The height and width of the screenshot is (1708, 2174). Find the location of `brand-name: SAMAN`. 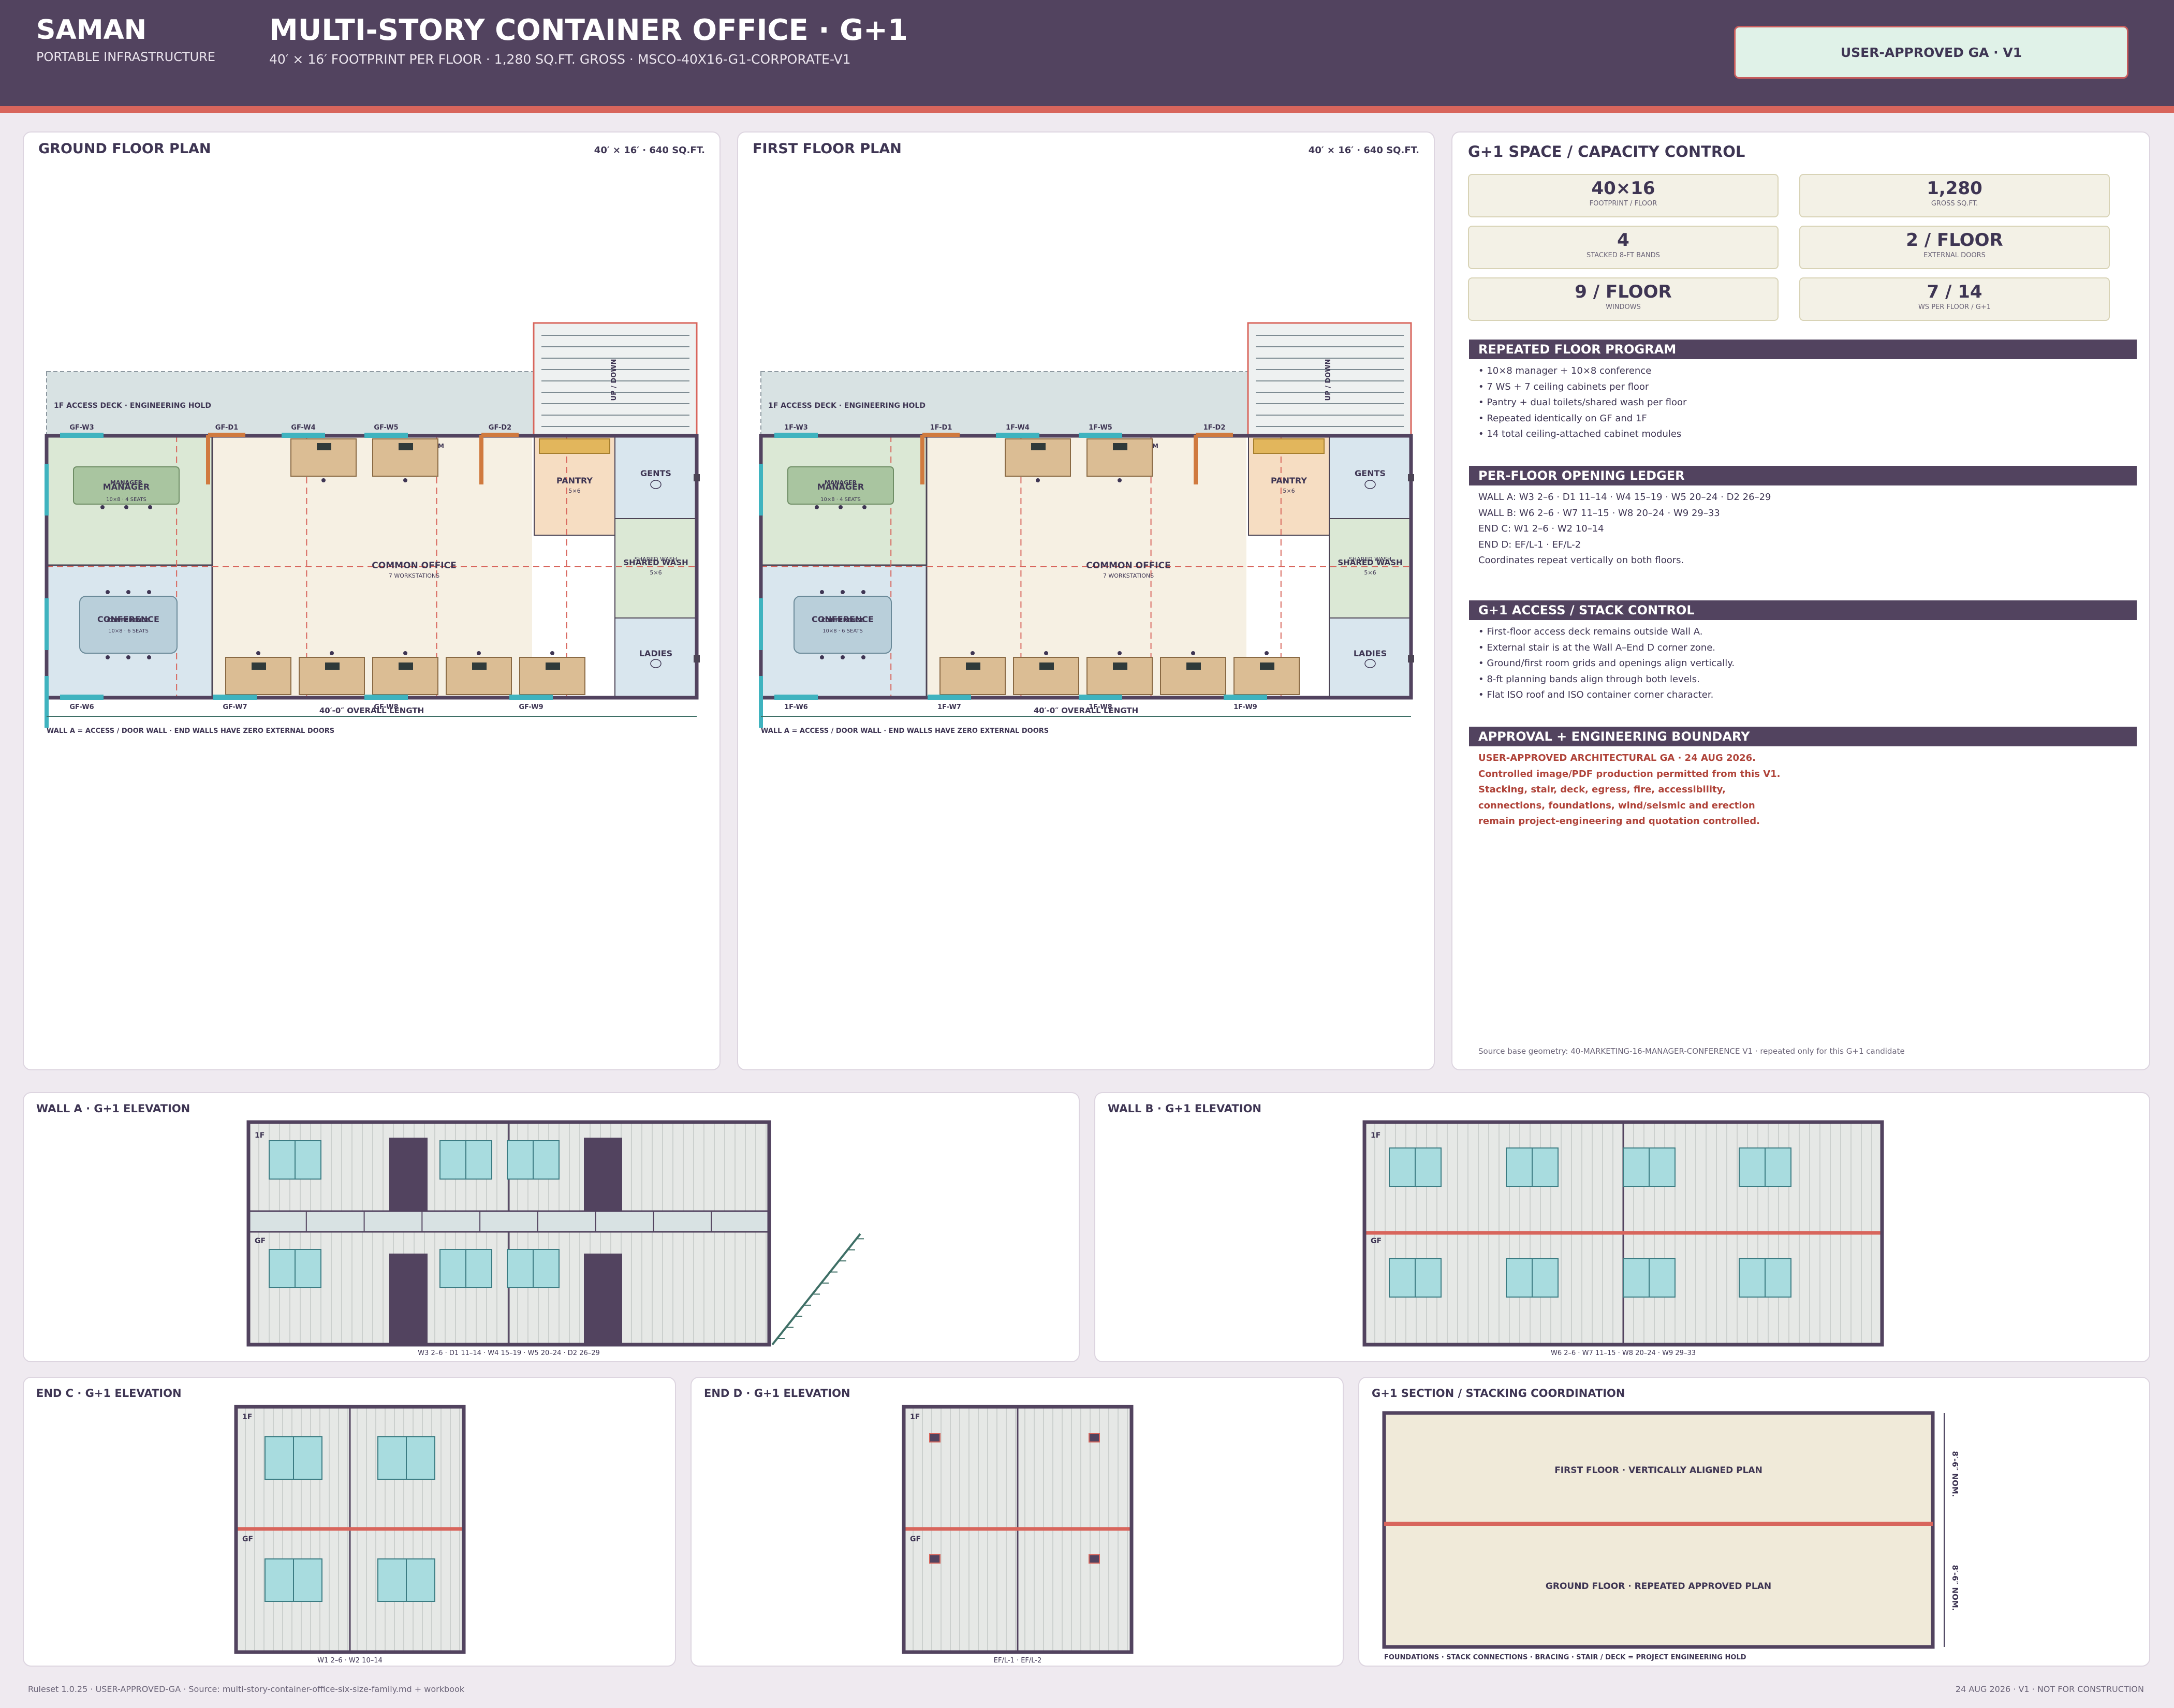

brand-name: SAMAN is located at coordinates (91, 30).